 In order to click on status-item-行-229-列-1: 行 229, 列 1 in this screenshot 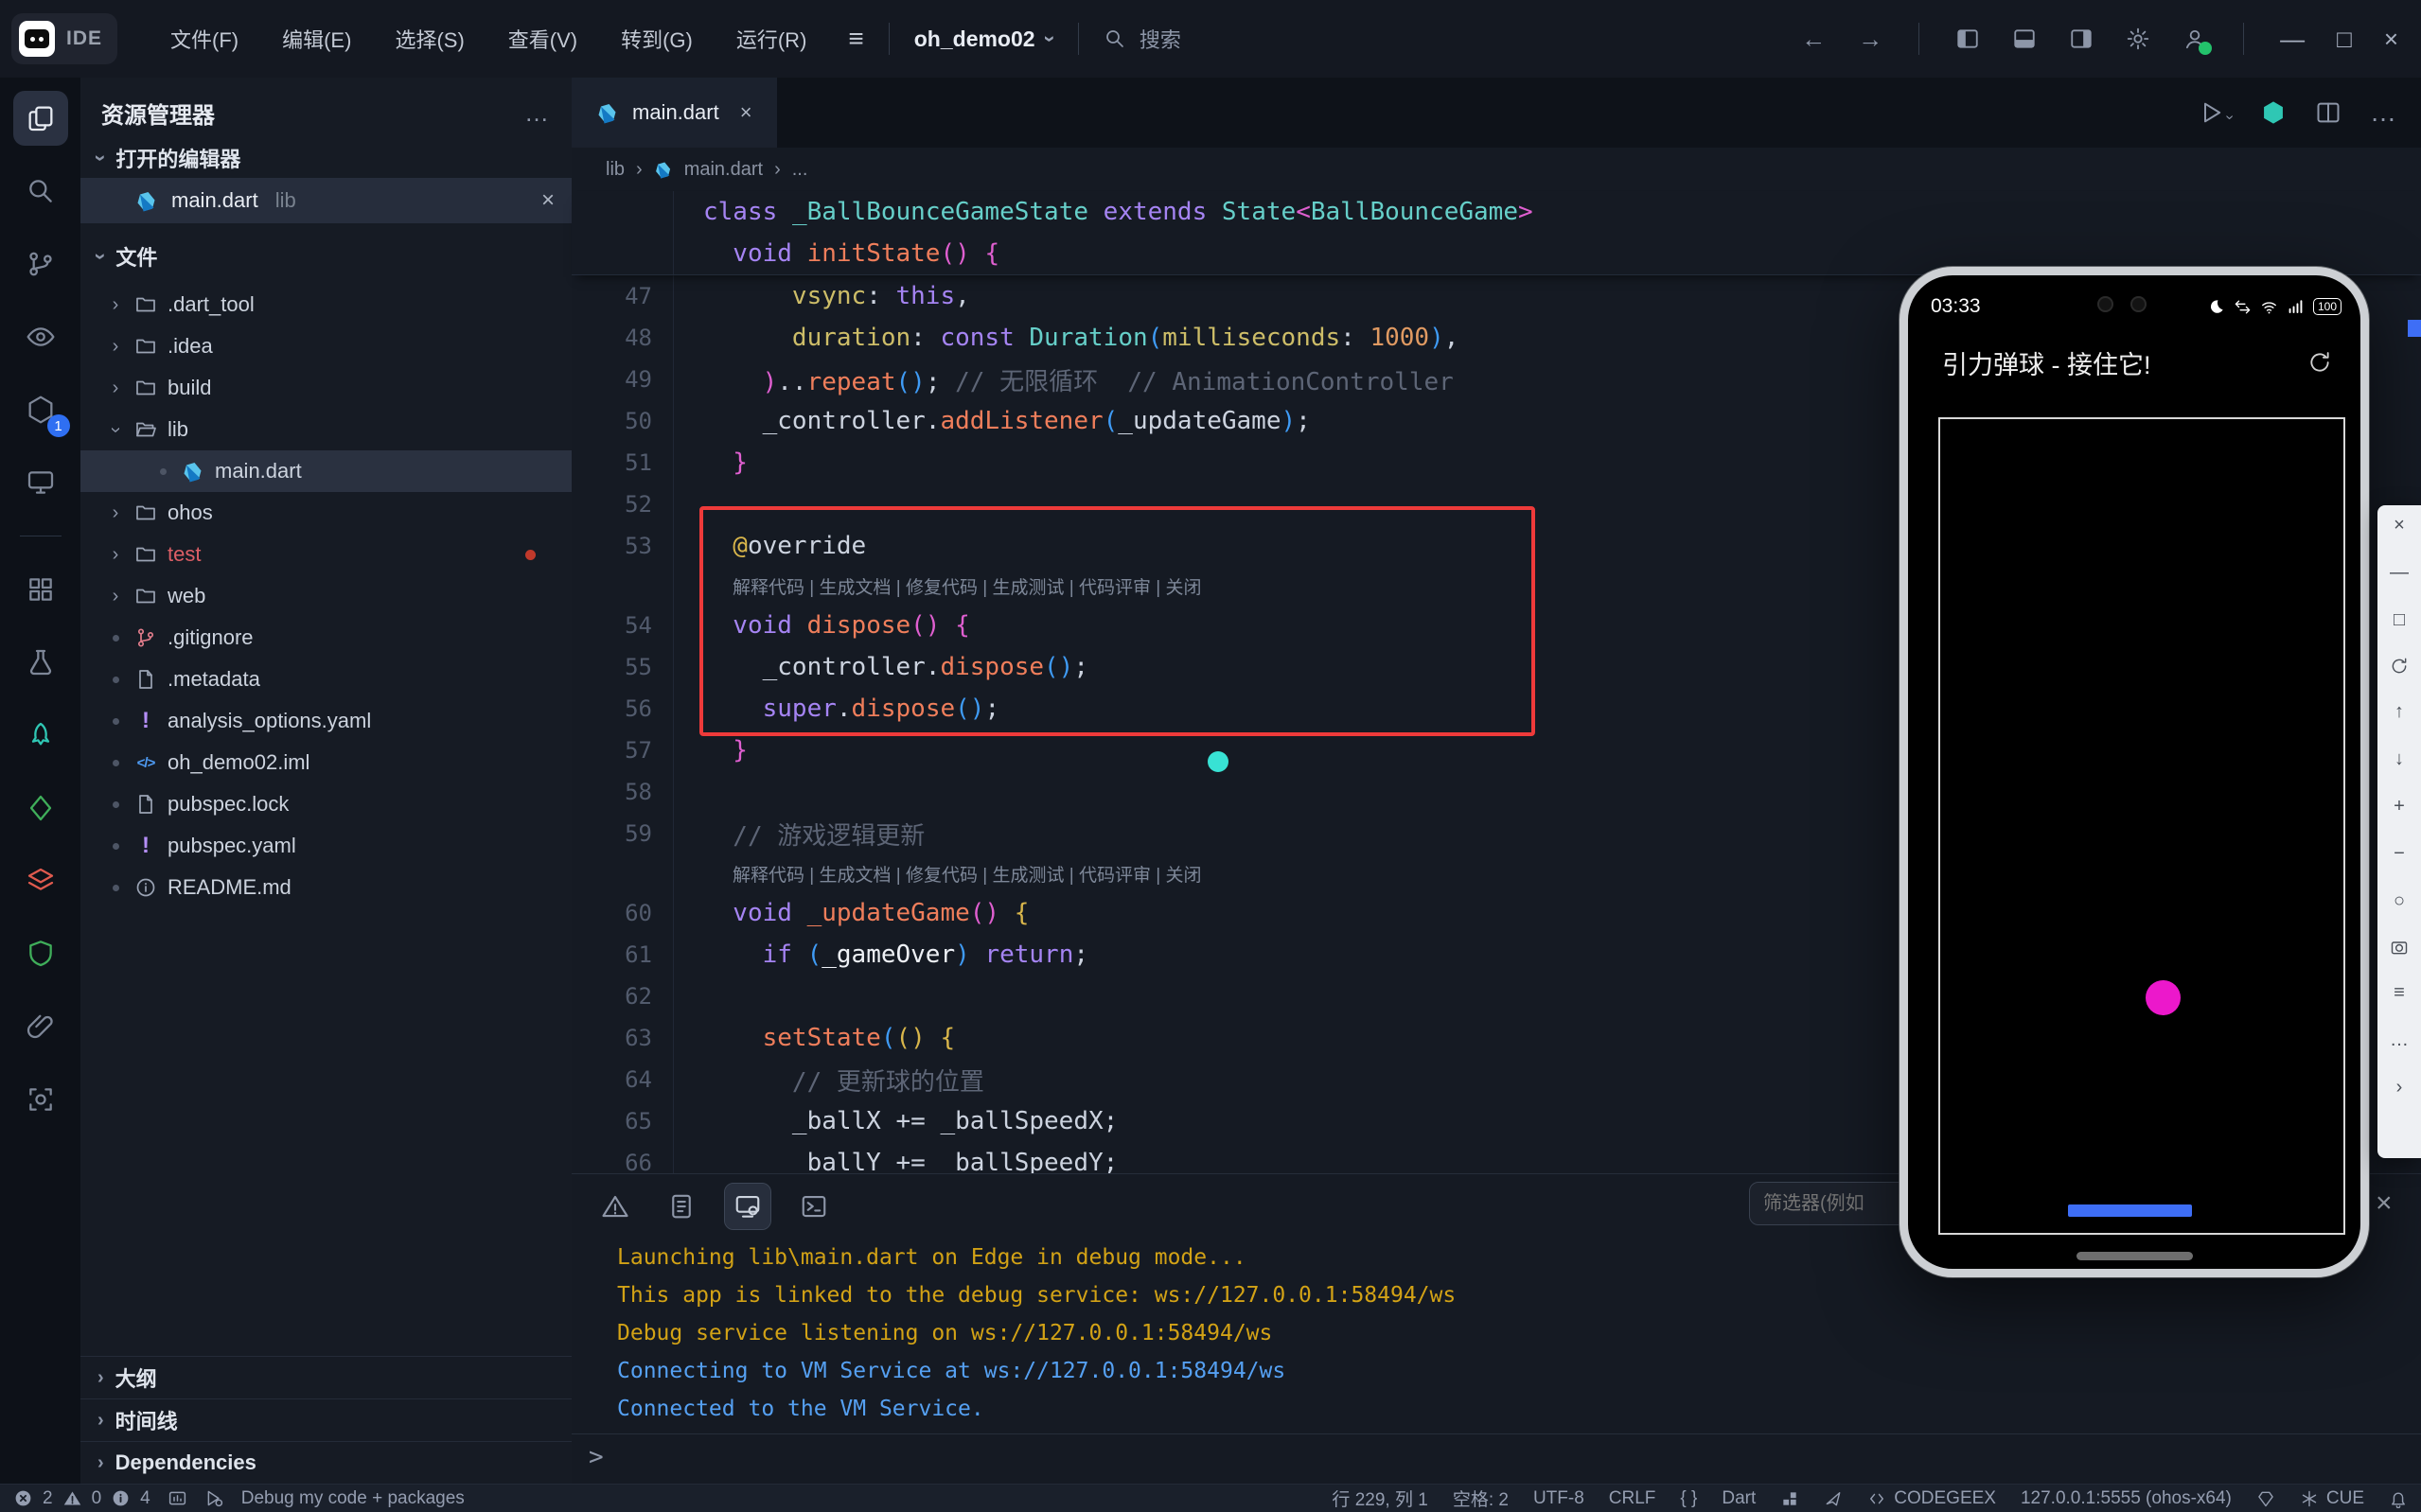, I will do `click(1379, 1498)`.